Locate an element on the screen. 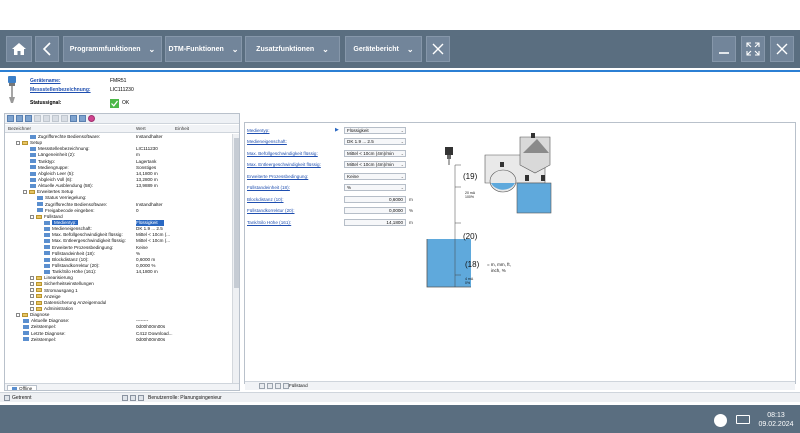 Image resolution: width=800 pixels, height=433 pixels. parameter-select: Keine ⌄ is located at coordinates (375, 176).